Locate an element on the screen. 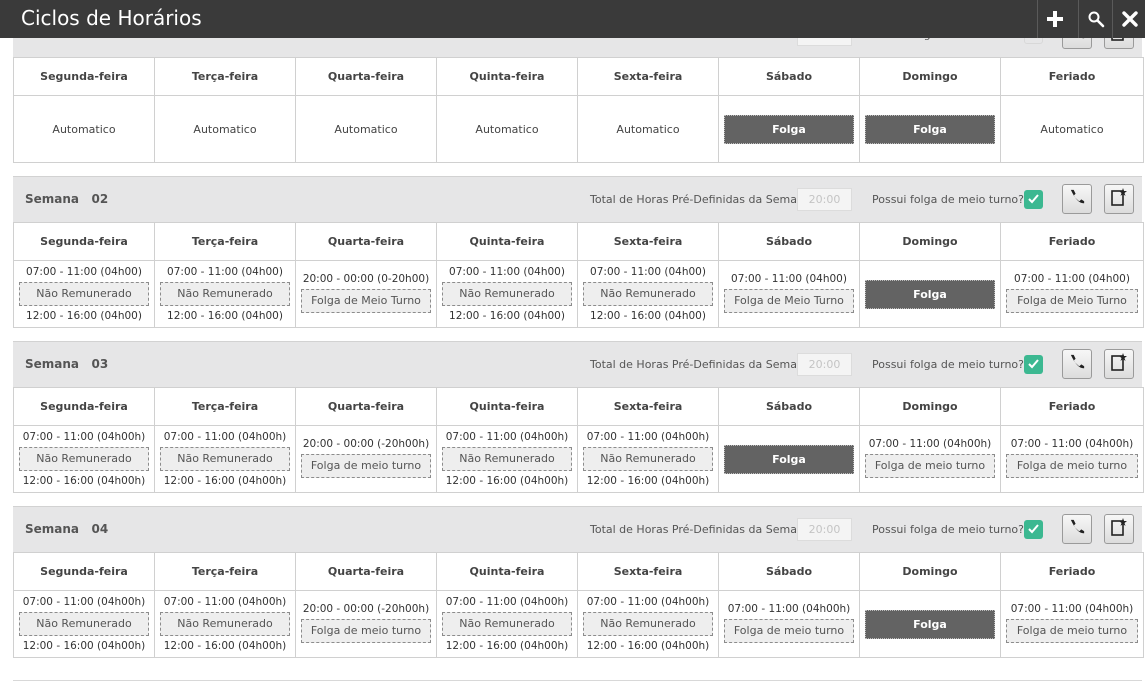 The image size is (1145, 682). new-document-icon is located at coordinates (1119, 199).